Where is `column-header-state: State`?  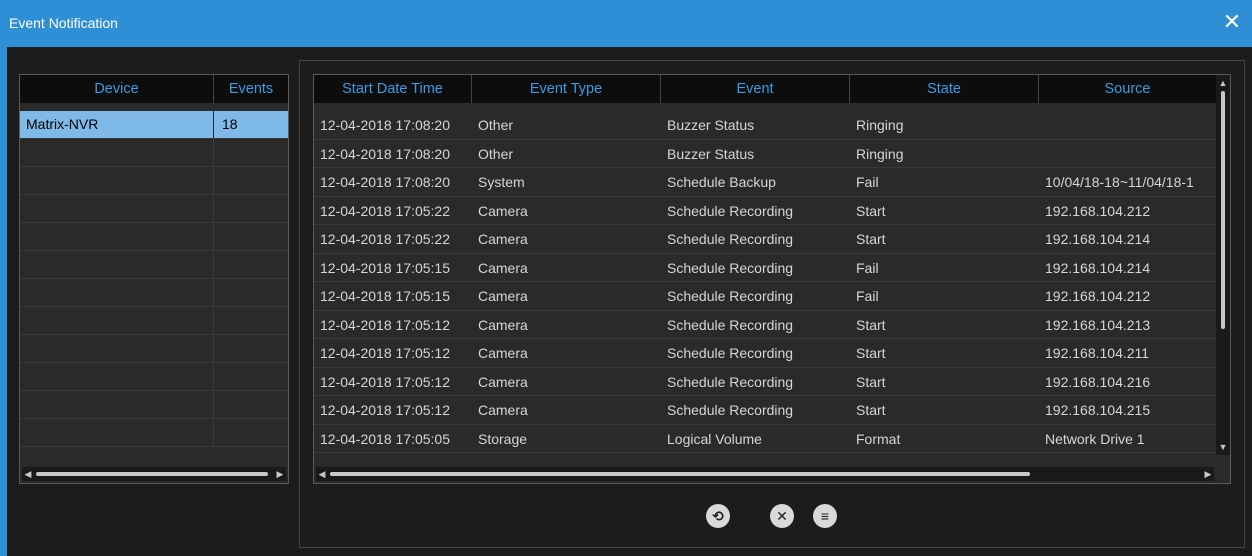
column-header-state: State is located at coordinates (944, 89).